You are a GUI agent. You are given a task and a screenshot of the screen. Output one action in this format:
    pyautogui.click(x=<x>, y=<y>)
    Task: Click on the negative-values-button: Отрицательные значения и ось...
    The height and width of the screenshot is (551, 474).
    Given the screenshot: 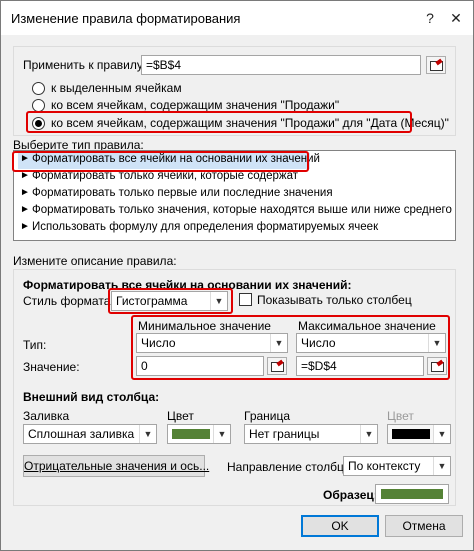 What is the action you would take?
    pyautogui.click(x=116, y=466)
    